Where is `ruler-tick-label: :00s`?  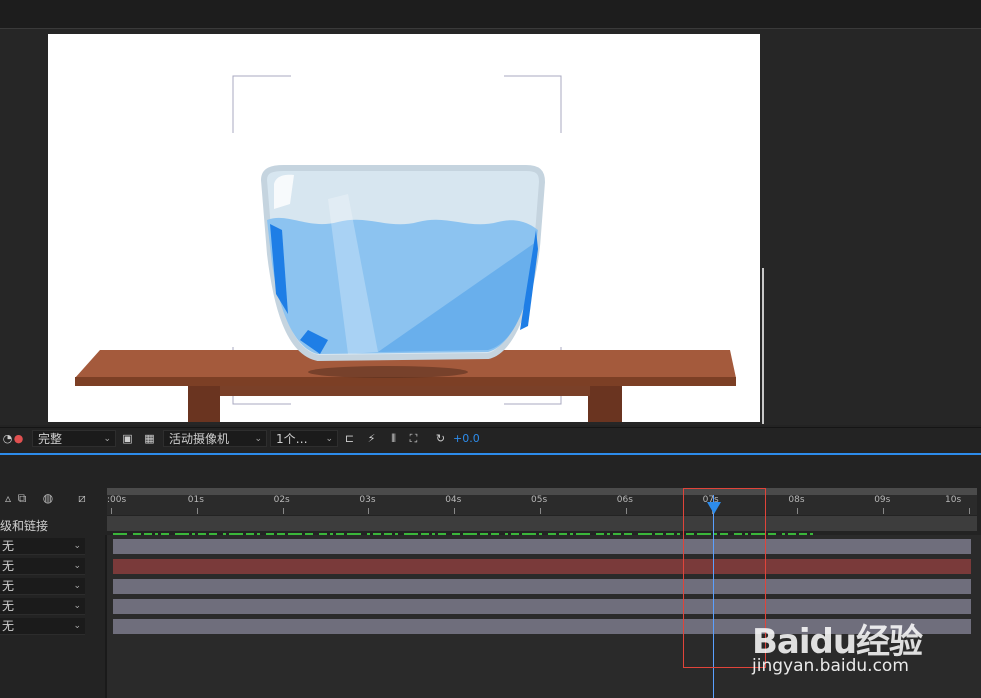
ruler-tick-label: :00s is located at coordinates (117, 500).